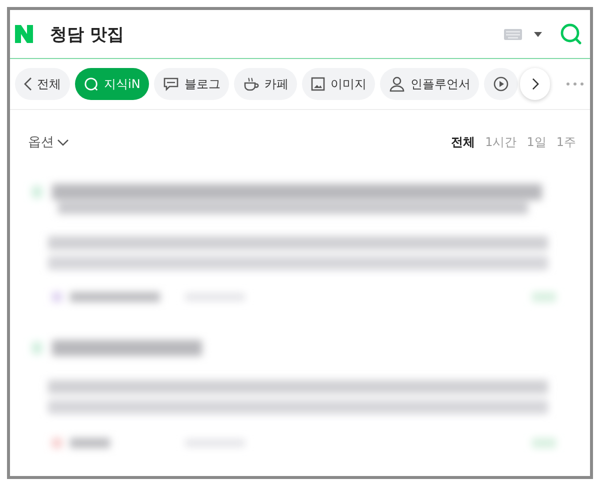 This screenshot has width=600, height=492. What do you see at coordinates (24, 34) in the screenshot?
I see `logo-icon` at bounding box center [24, 34].